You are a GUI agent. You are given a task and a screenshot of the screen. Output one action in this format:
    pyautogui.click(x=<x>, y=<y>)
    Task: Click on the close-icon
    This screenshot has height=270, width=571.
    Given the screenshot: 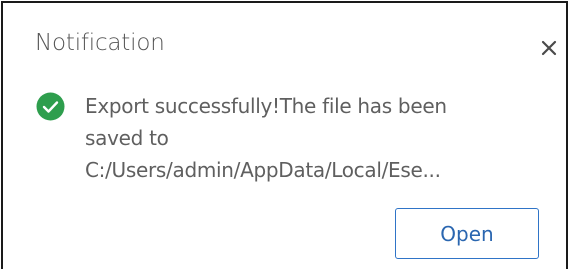 What is the action you would take?
    pyautogui.click(x=549, y=48)
    